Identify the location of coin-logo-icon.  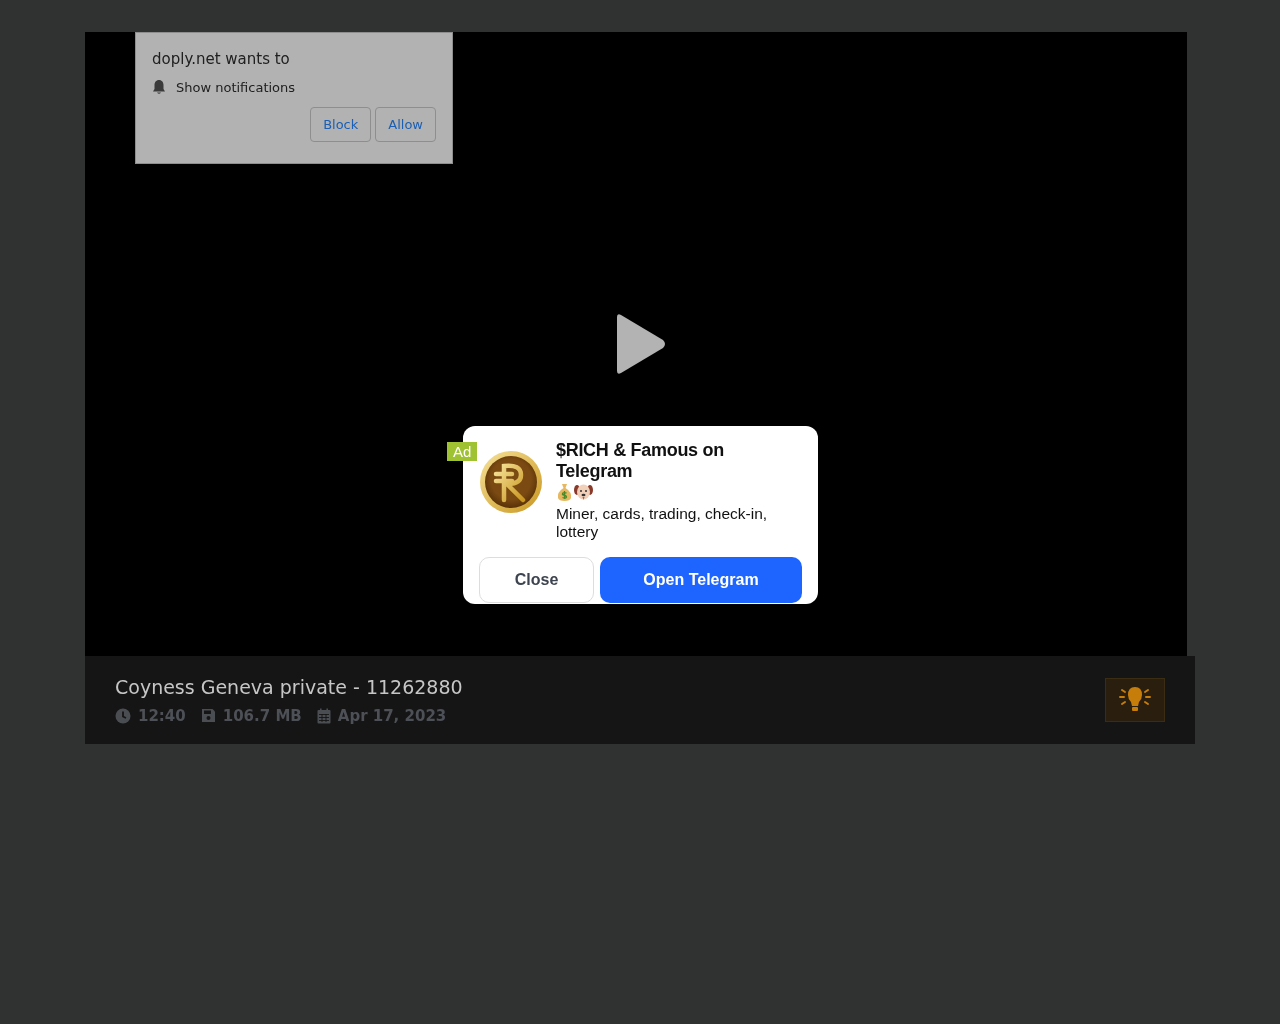
(511, 482).